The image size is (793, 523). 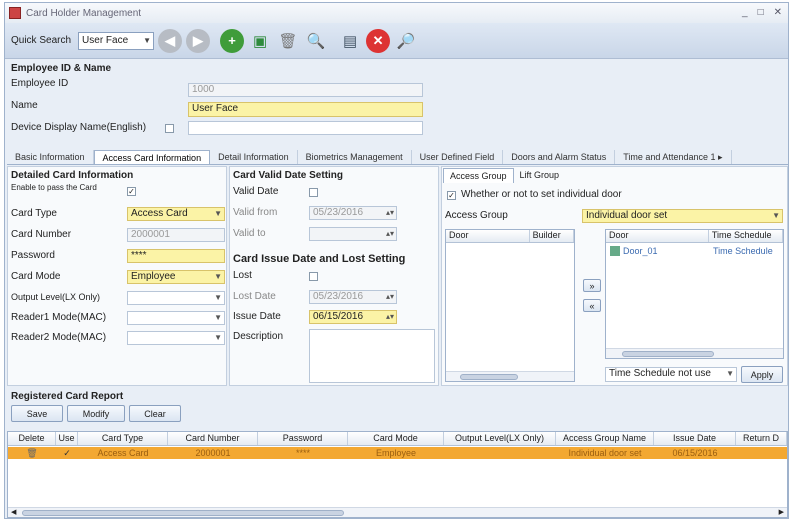 What do you see at coordinates (778, 12) in the screenshot?
I see `close-window-button: ✕` at bounding box center [778, 12].